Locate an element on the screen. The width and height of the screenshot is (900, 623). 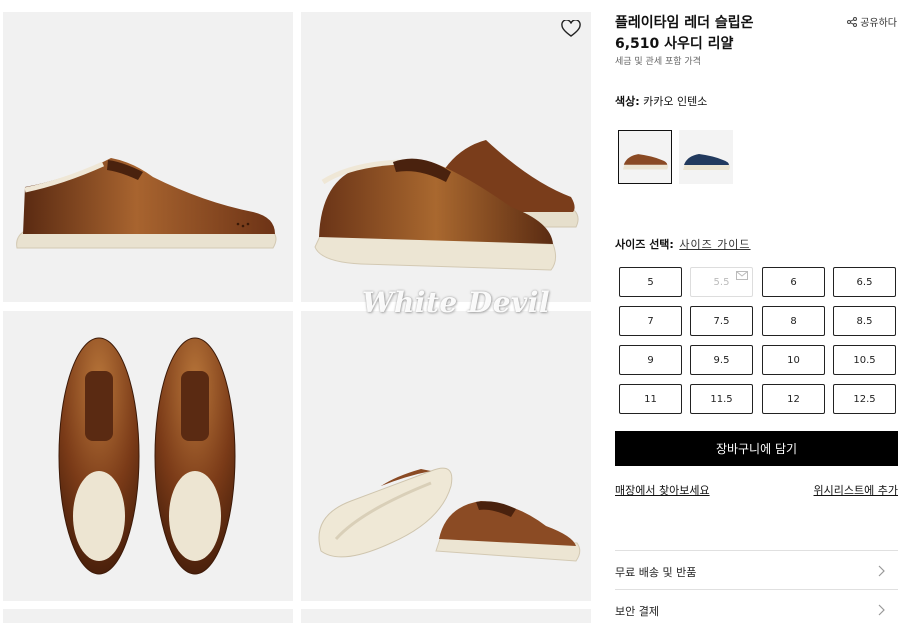
shoe-side-illustration is located at coordinates (146, 203).